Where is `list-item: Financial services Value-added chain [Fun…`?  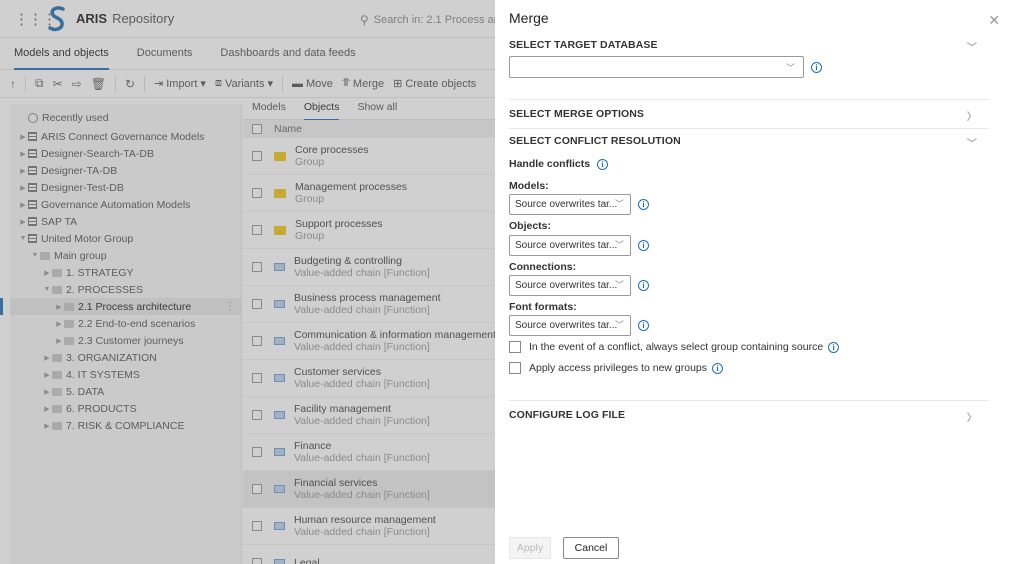 list-item: Financial services Value-added chain [Fun… is located at coordinates (369, 489).